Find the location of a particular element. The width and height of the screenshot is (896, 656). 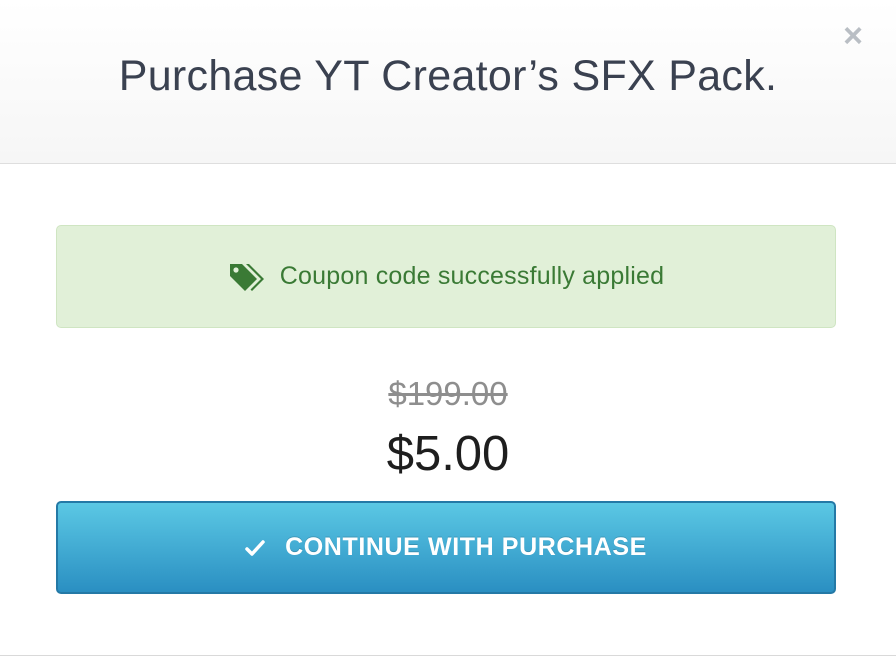

continue-button-label: CONTINUE WITH PURCHASE is located at coordinates (466, 547).